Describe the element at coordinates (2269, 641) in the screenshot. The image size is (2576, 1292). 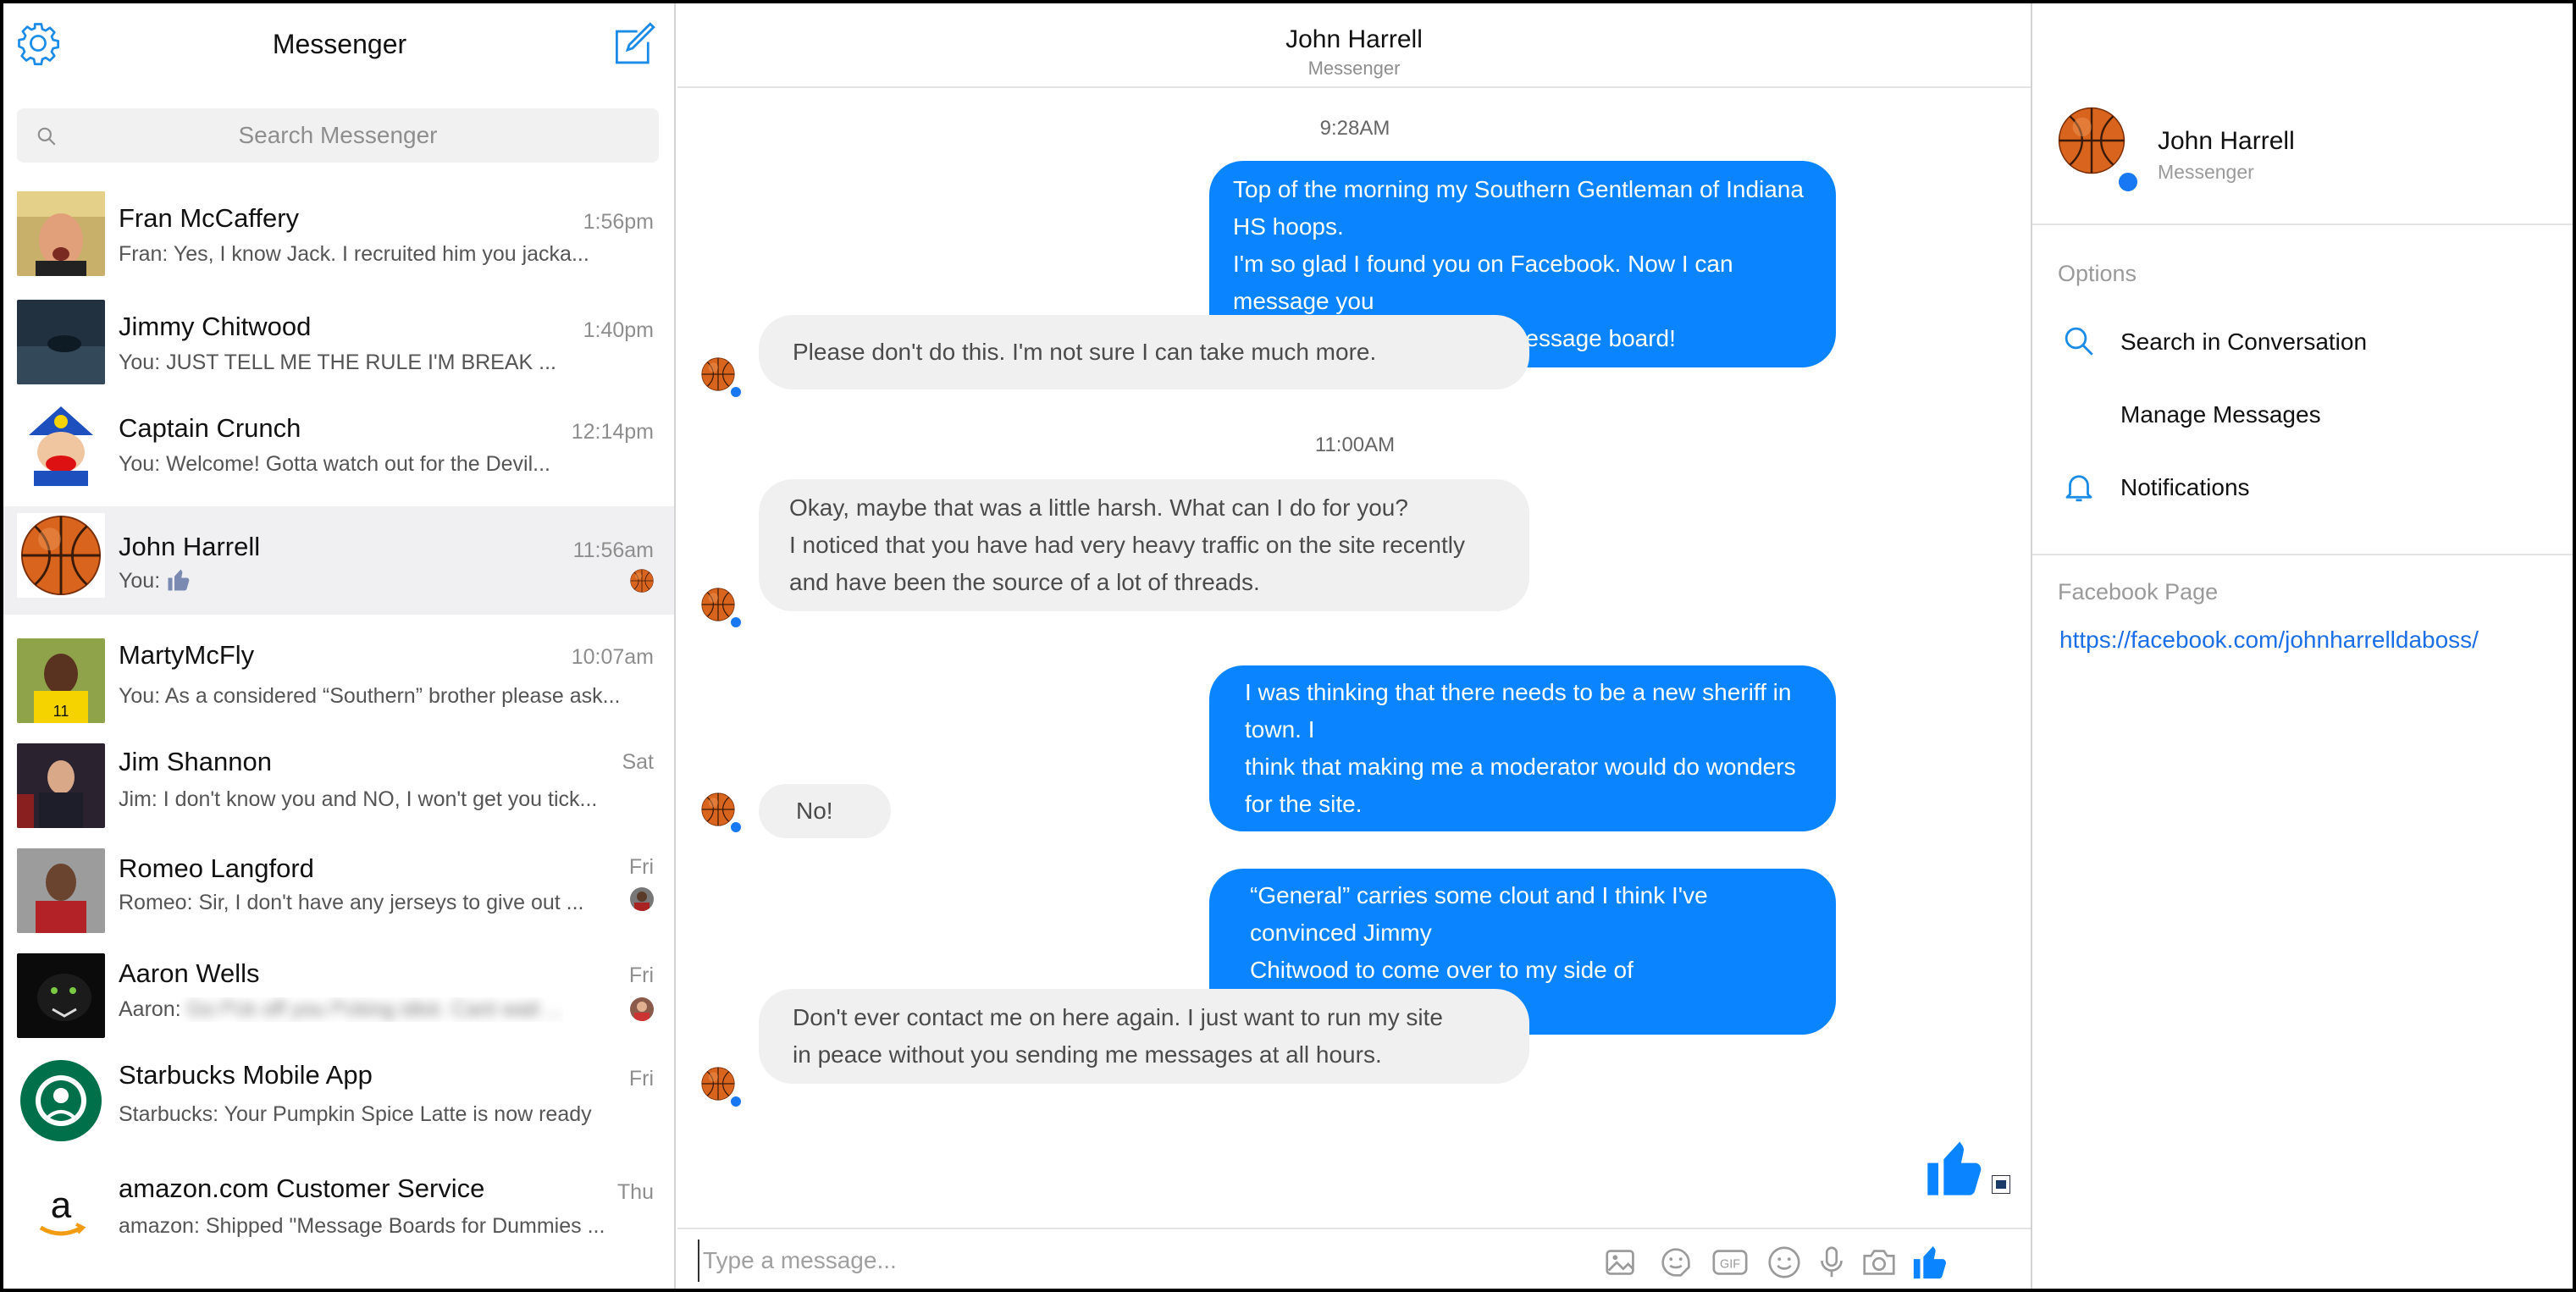
I see `facebook-page-link: https://facebook.com/johnharrelldaboss/` at that location.